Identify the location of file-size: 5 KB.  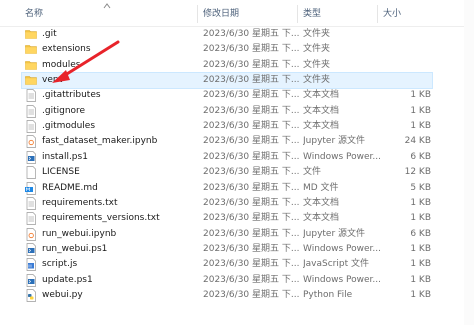
(420, 187).